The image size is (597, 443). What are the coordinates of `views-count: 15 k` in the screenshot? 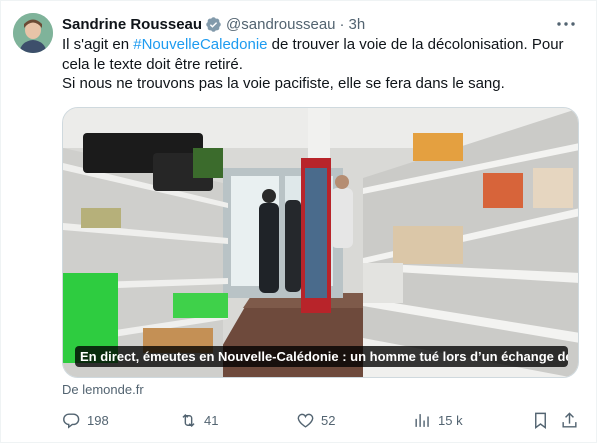 It's located at (450, 420).